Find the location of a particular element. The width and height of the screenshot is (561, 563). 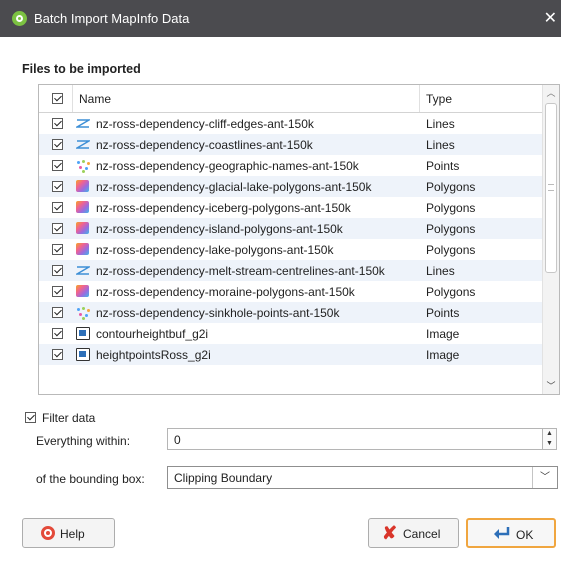

grip-icon is located at coordinates (551, 187).